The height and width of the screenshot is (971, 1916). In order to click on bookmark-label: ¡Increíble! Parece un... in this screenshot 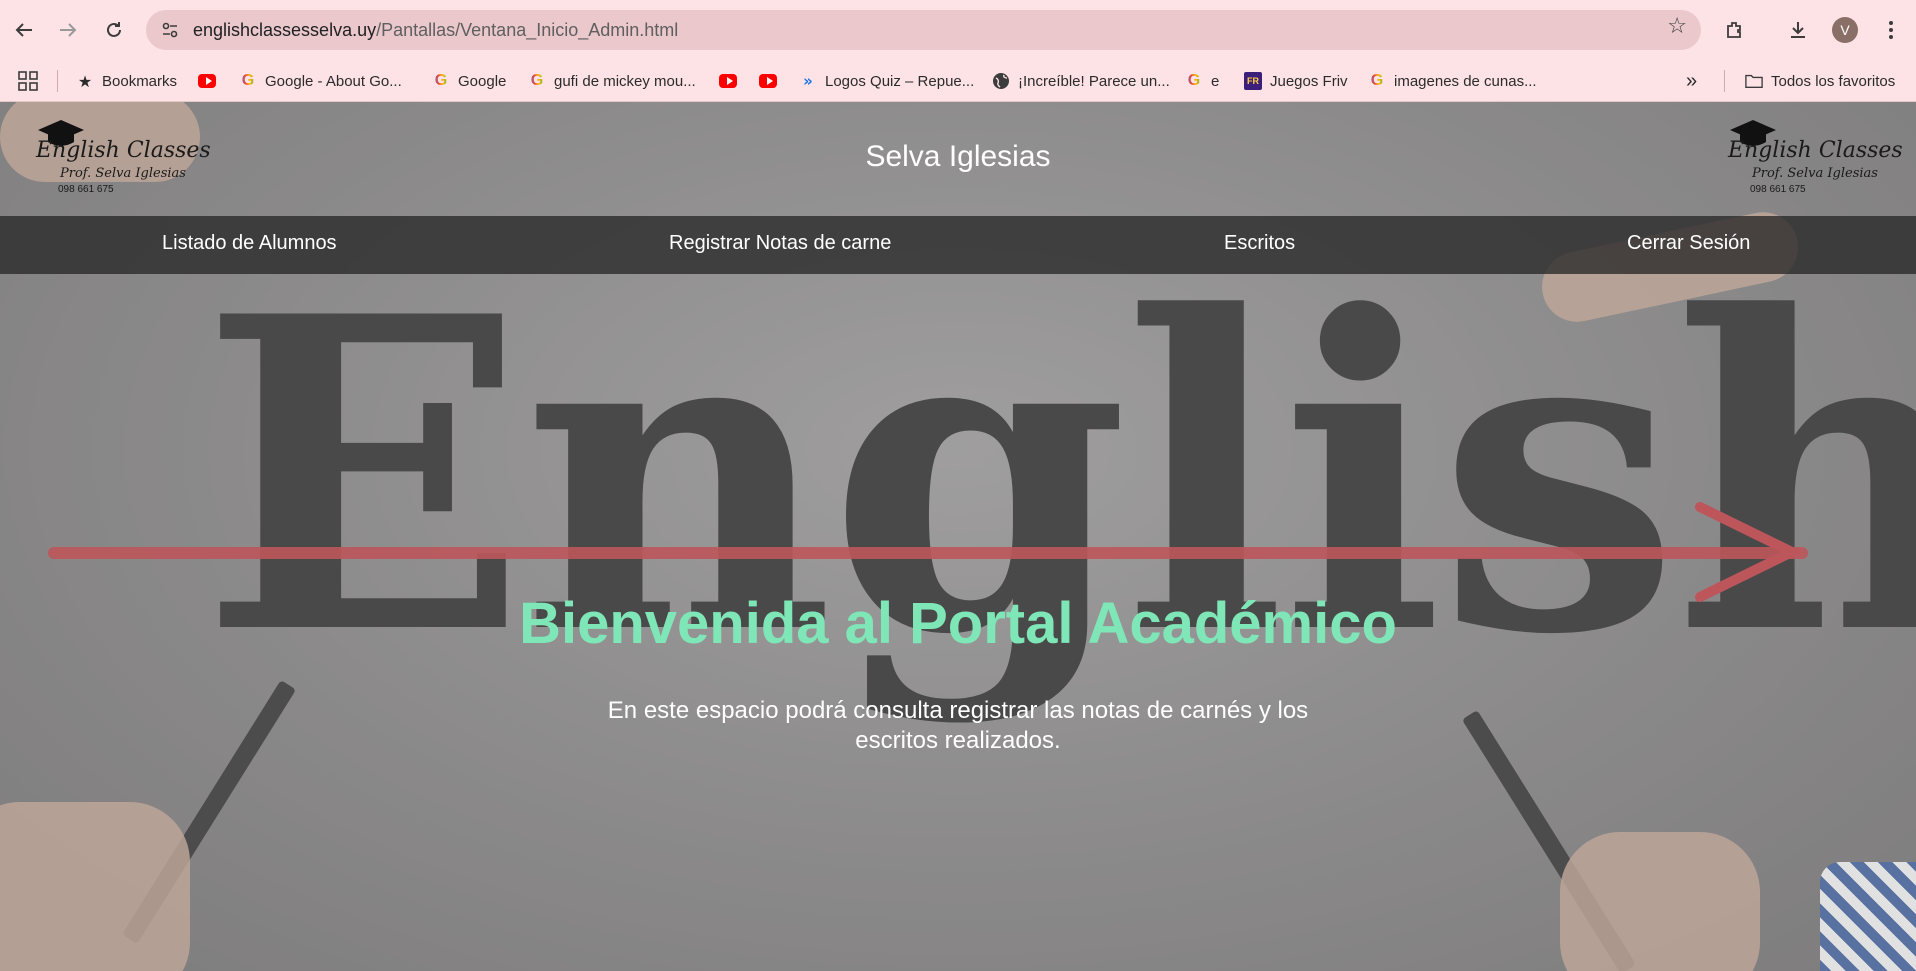, I will do `click(1094, 81)`.